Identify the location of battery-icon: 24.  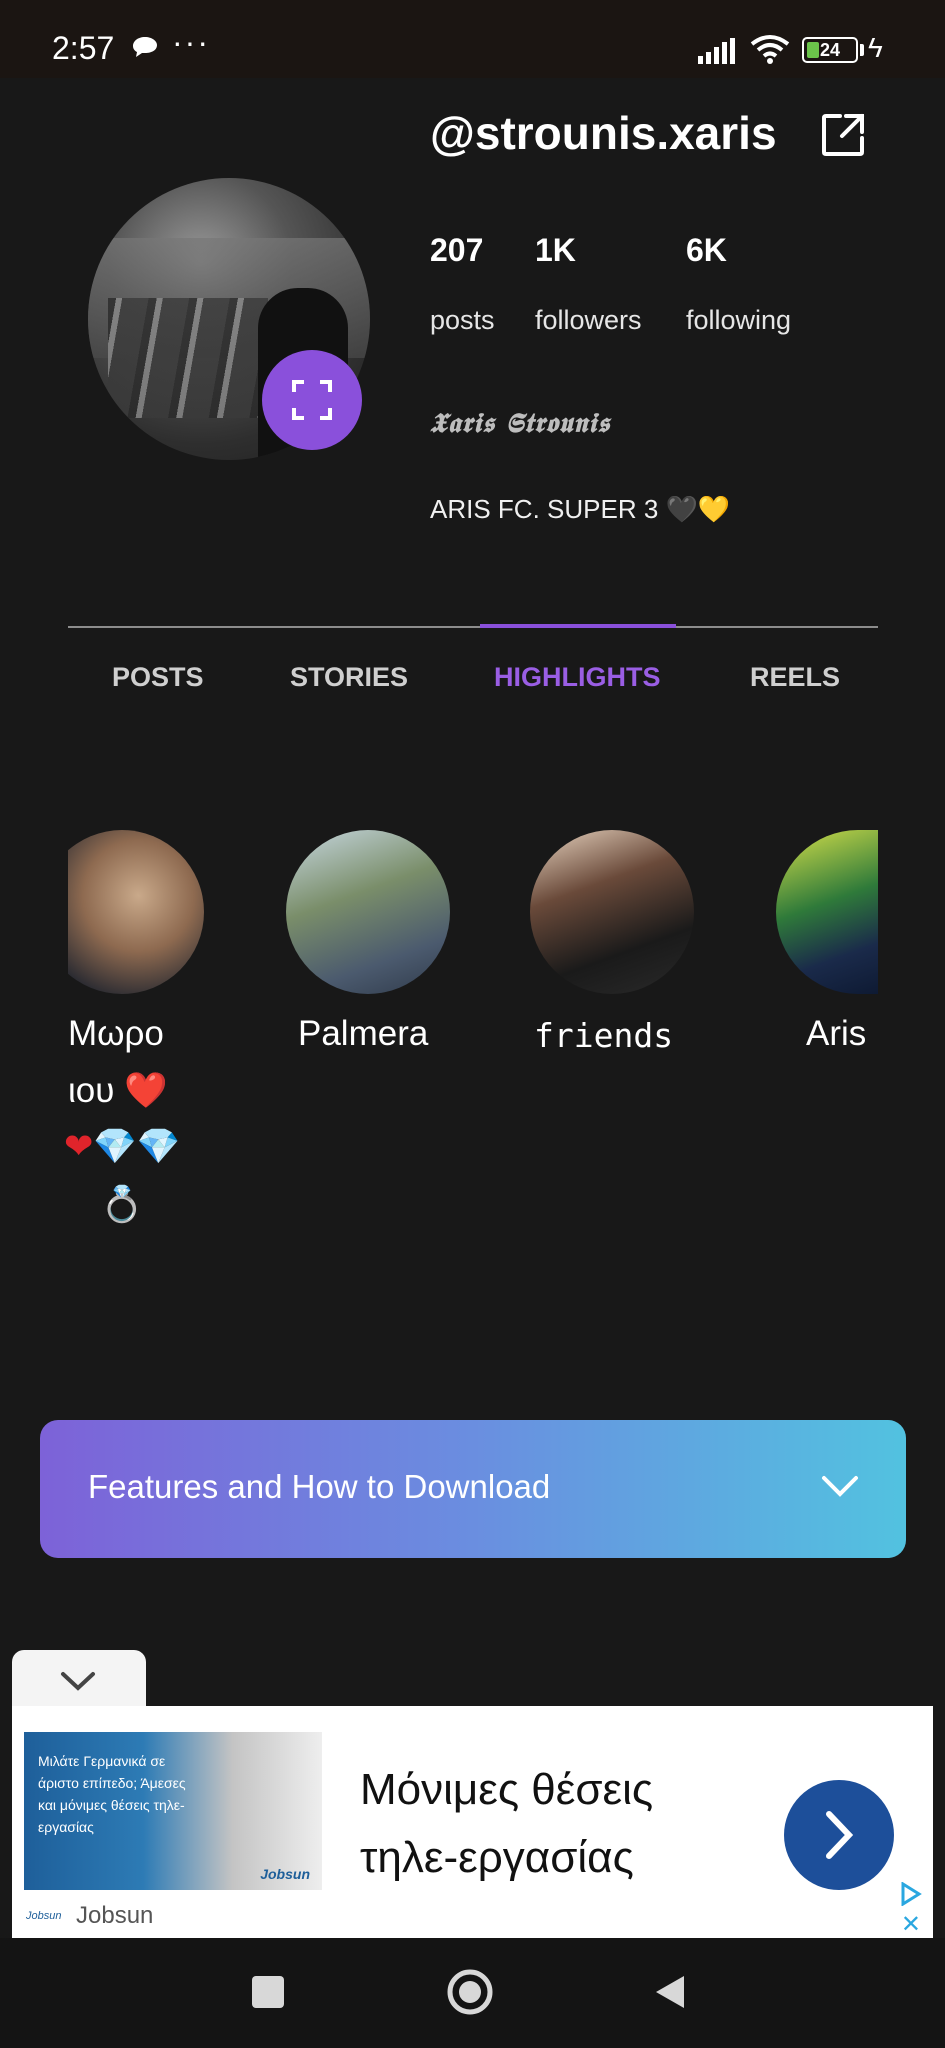
(830, 50).